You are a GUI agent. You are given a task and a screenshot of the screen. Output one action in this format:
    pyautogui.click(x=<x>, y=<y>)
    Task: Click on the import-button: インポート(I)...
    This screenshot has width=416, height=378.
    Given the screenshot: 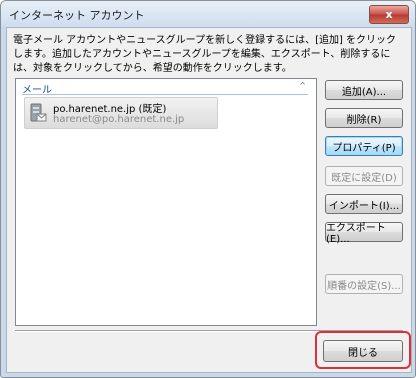 What is the action you would take?
    pyautogui.click(x=364, y=204)
    